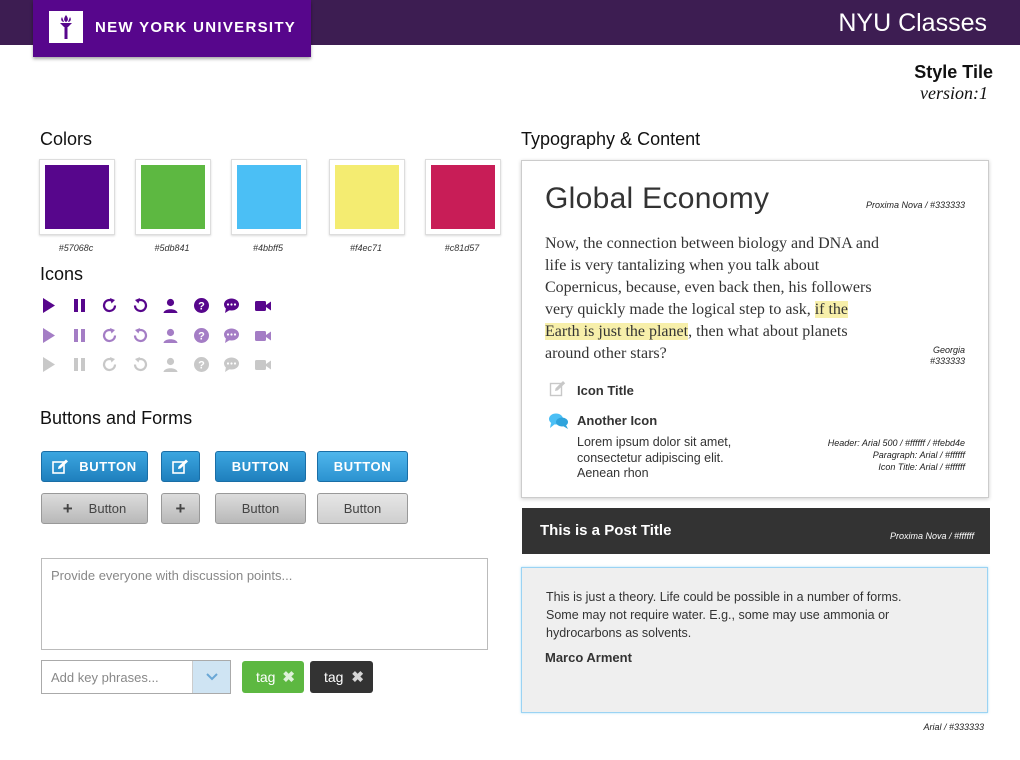  Describe the element at coordinates (268, 248) in the screenshot. I see `swatch-label: #4bbff5` at that location.